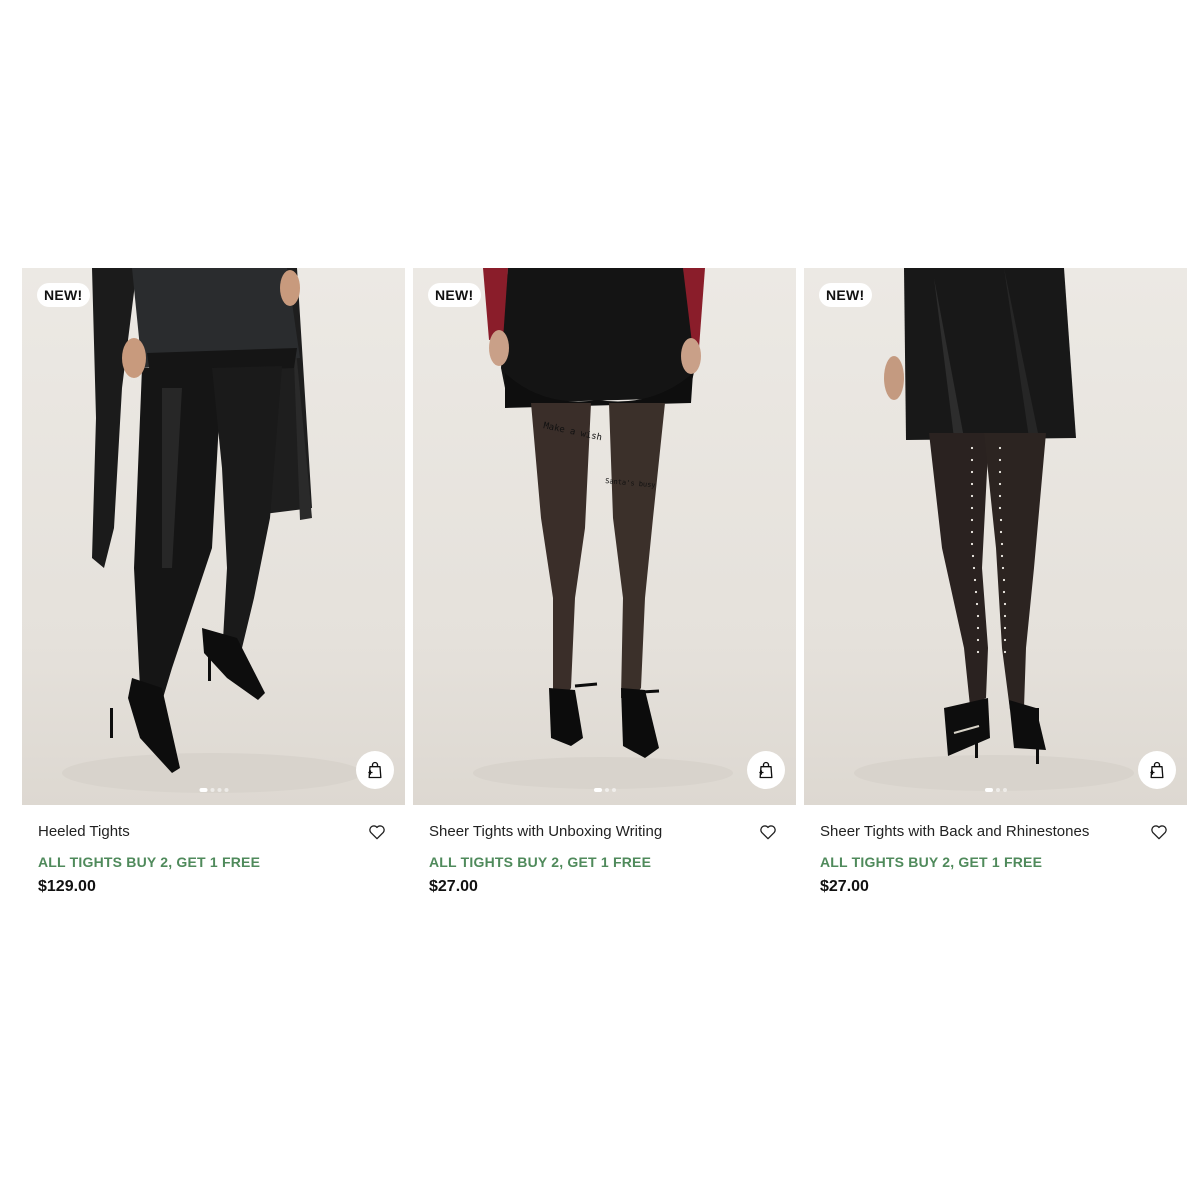  I want to click on product-image: Make a wish Santa's busy NEW!, so click(604, 536).